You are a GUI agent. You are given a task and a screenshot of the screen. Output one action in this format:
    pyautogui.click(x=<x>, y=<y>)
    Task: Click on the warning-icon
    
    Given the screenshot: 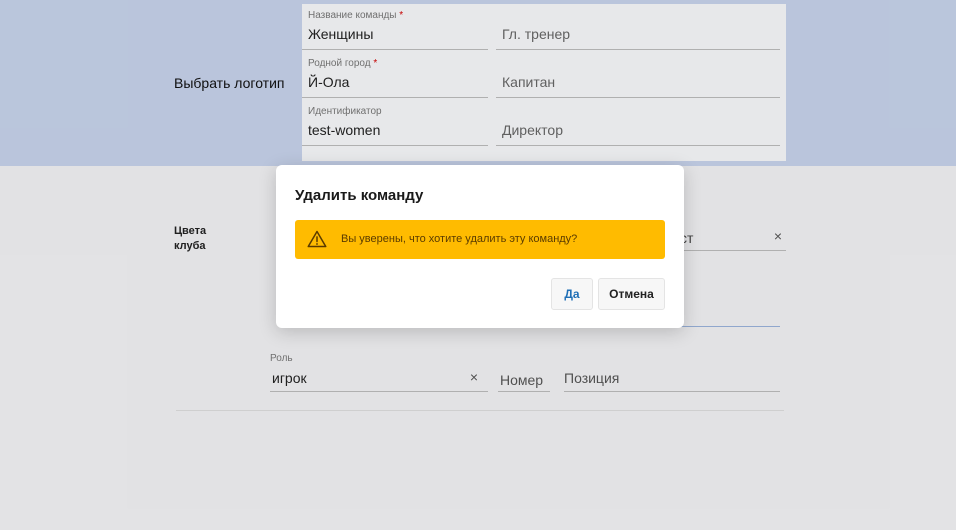 What is the action you would take?
    pyautogui.click(x=317, y=239)
    